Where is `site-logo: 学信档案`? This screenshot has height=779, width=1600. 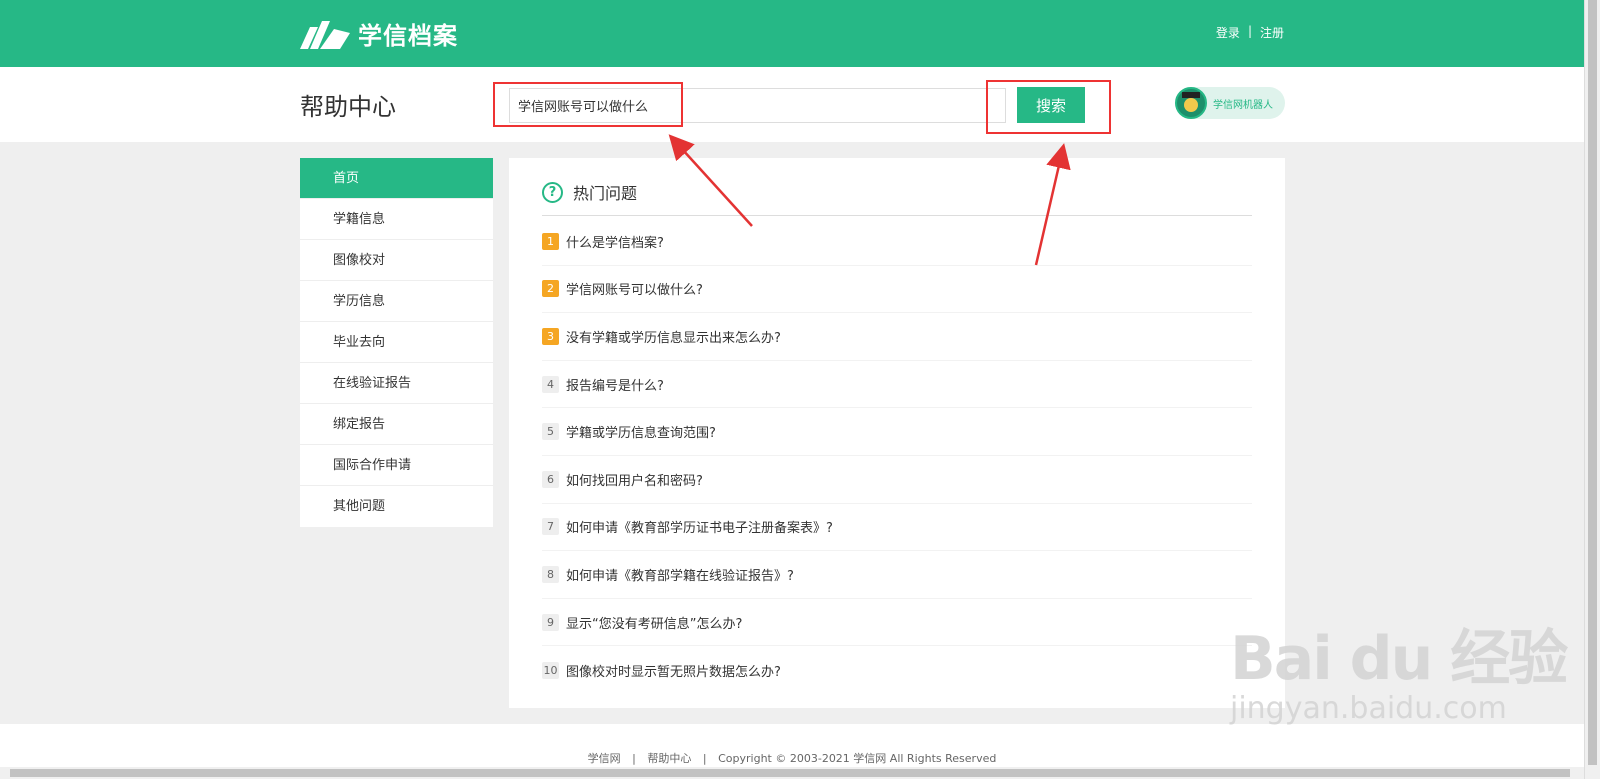
site-logo: 学信档案 is located at coordinates (379, 33).